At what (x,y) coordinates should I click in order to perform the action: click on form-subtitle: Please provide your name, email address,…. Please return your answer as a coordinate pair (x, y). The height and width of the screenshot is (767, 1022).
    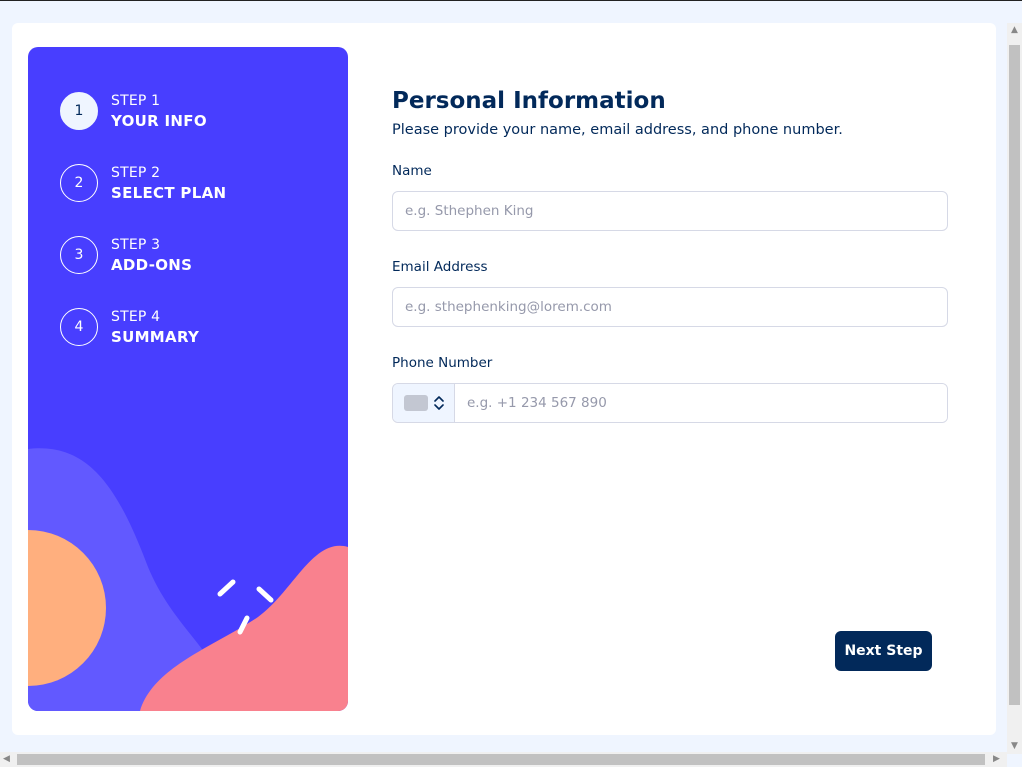
    Looking at the image, I should click on (617, 130).